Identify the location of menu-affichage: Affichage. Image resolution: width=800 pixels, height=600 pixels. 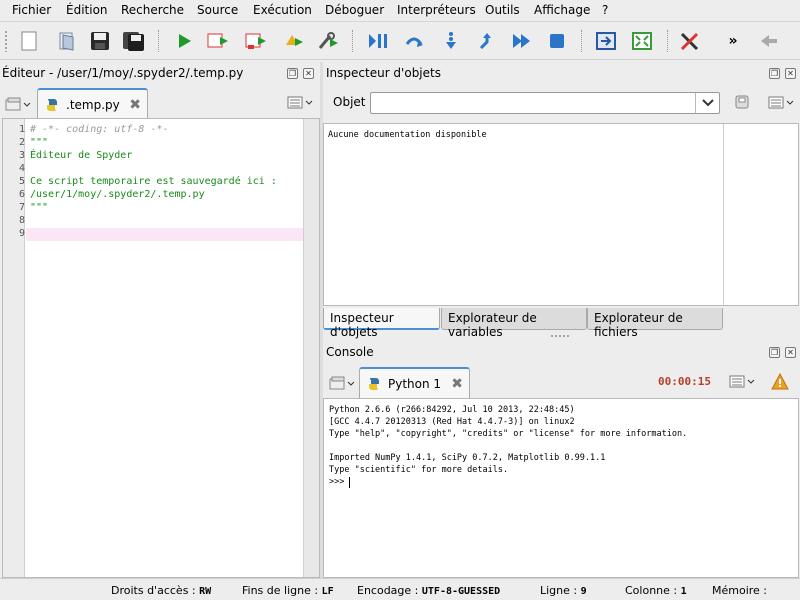
(562, 10).